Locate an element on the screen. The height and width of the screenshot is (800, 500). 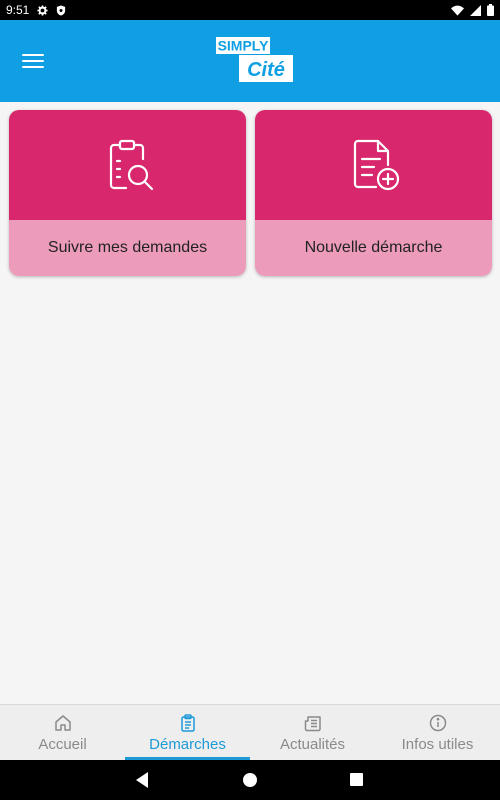
menu-button is located at coordinates (33, 61).